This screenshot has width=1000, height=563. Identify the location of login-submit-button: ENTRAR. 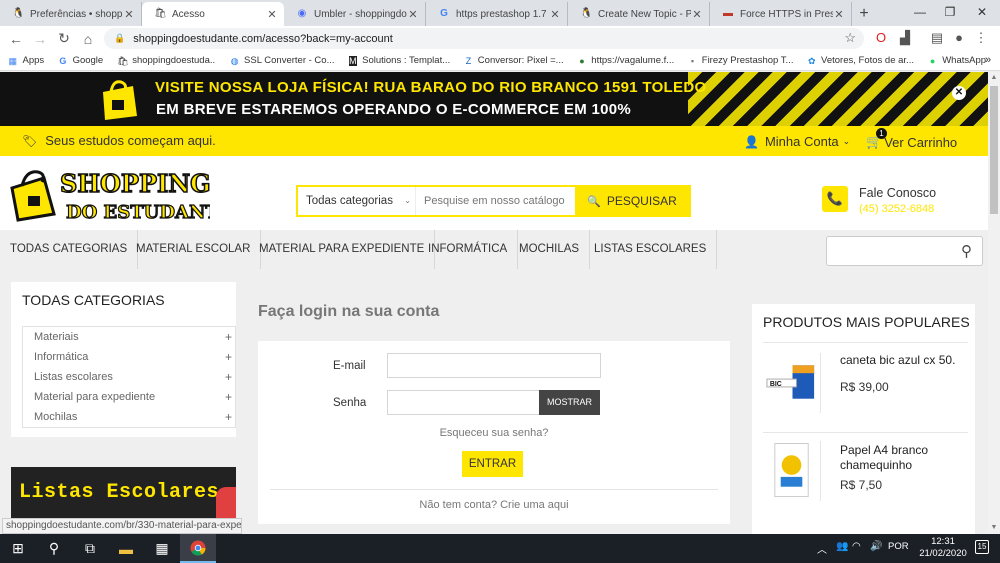
(492, 464).